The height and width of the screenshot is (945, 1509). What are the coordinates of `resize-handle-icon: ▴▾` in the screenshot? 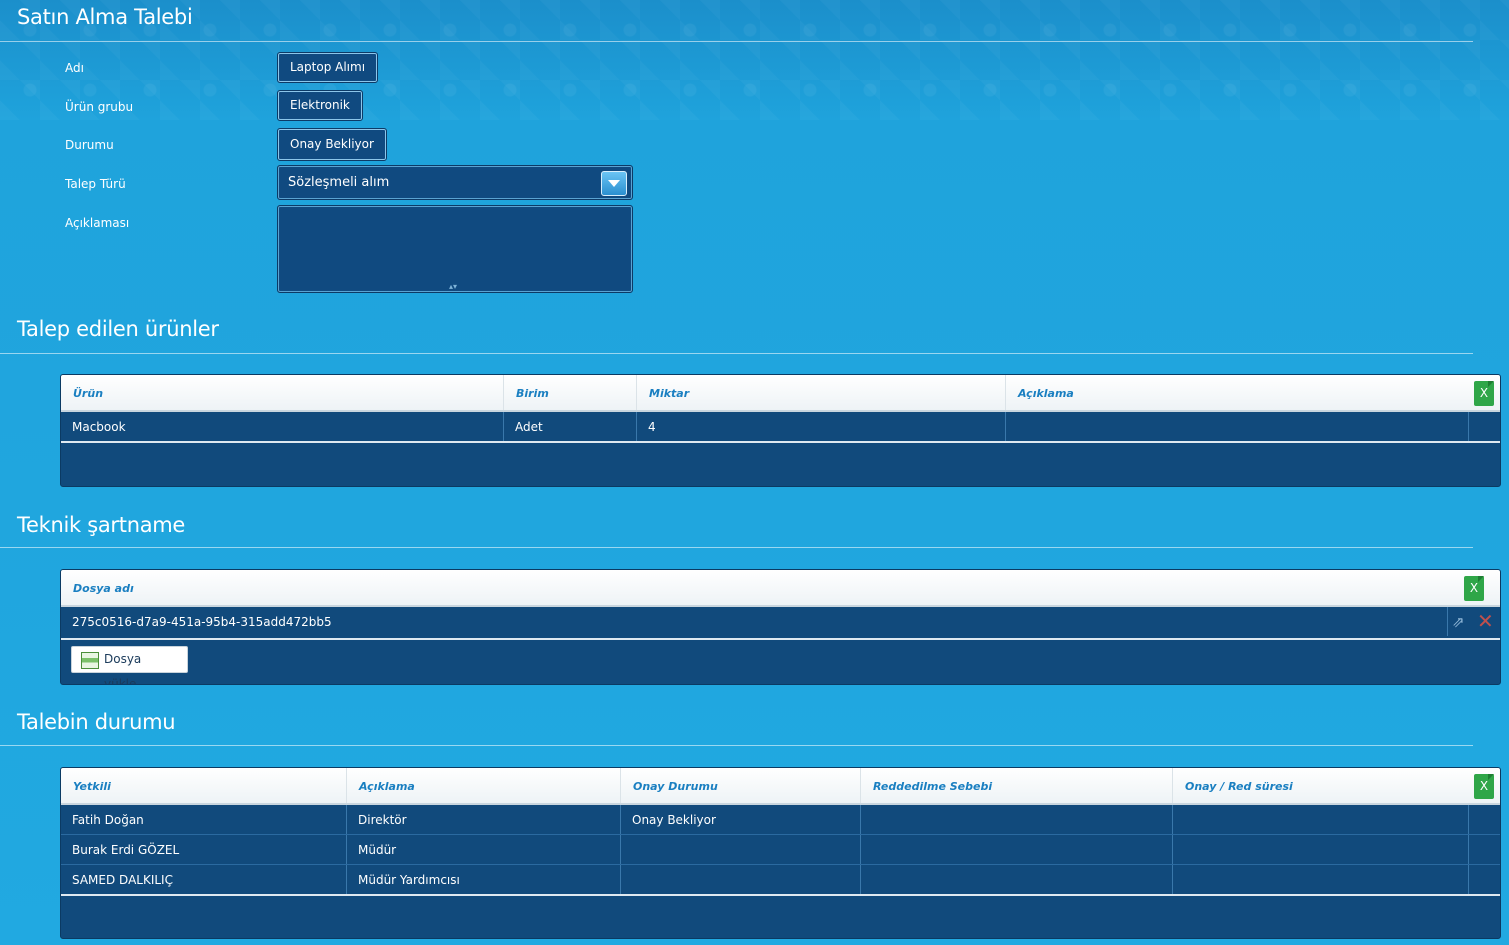 It's located at (453, 286).